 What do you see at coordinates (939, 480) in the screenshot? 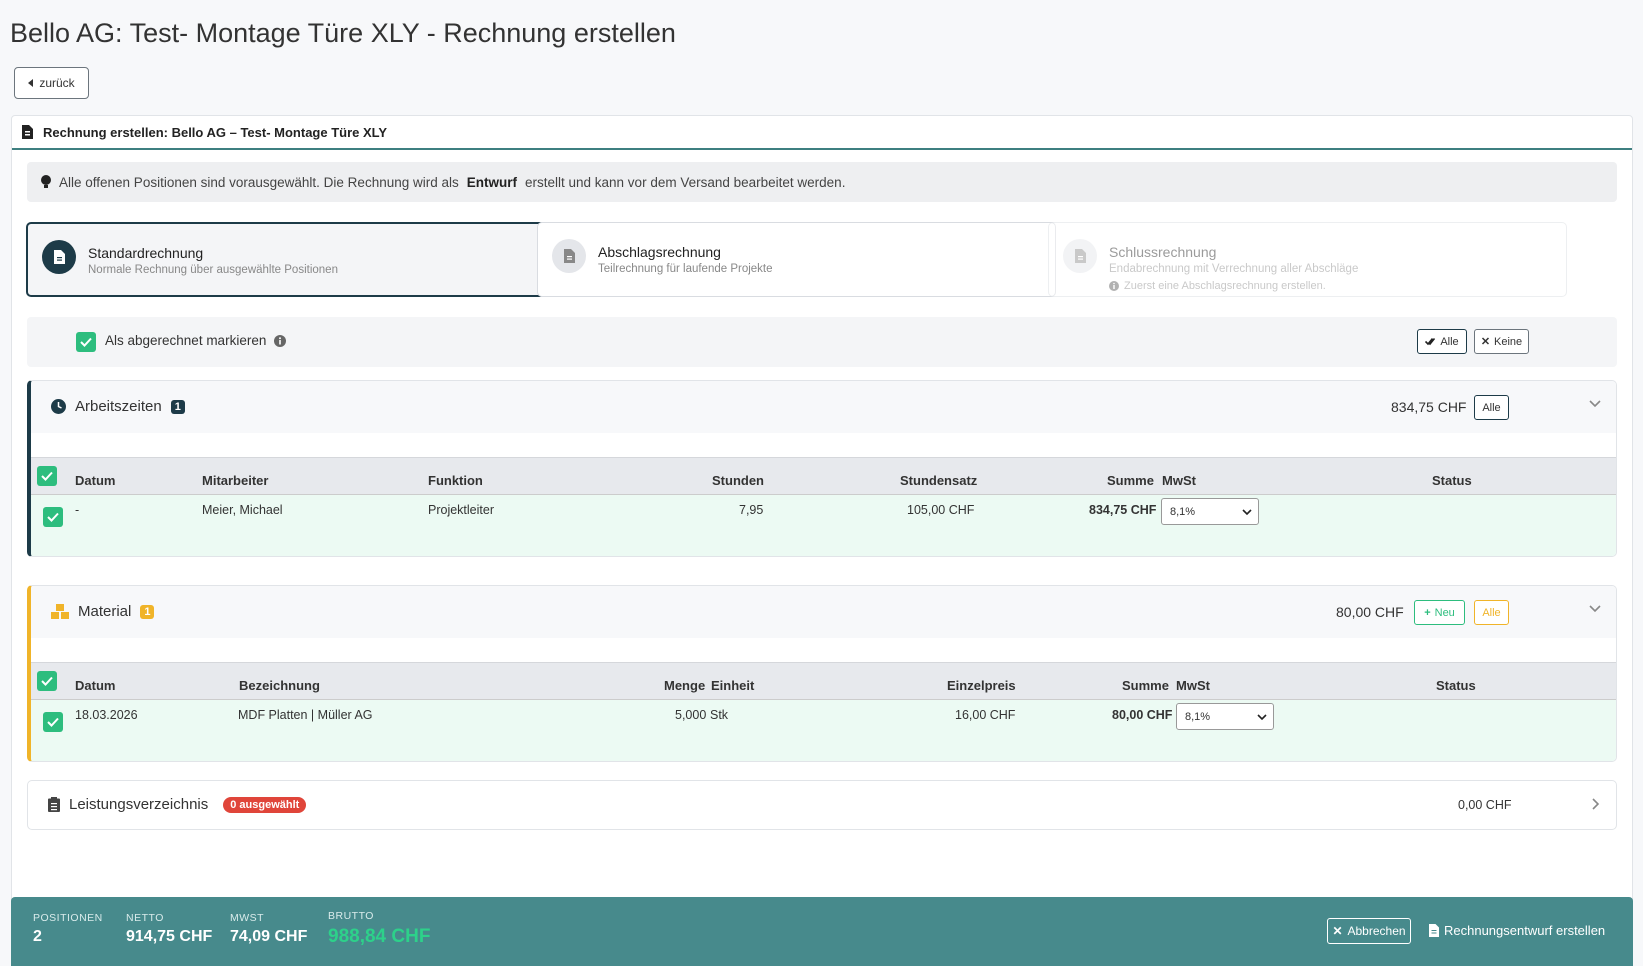
I see `col-stundensatz: Stundensatz` at bounding box center [939, 480].